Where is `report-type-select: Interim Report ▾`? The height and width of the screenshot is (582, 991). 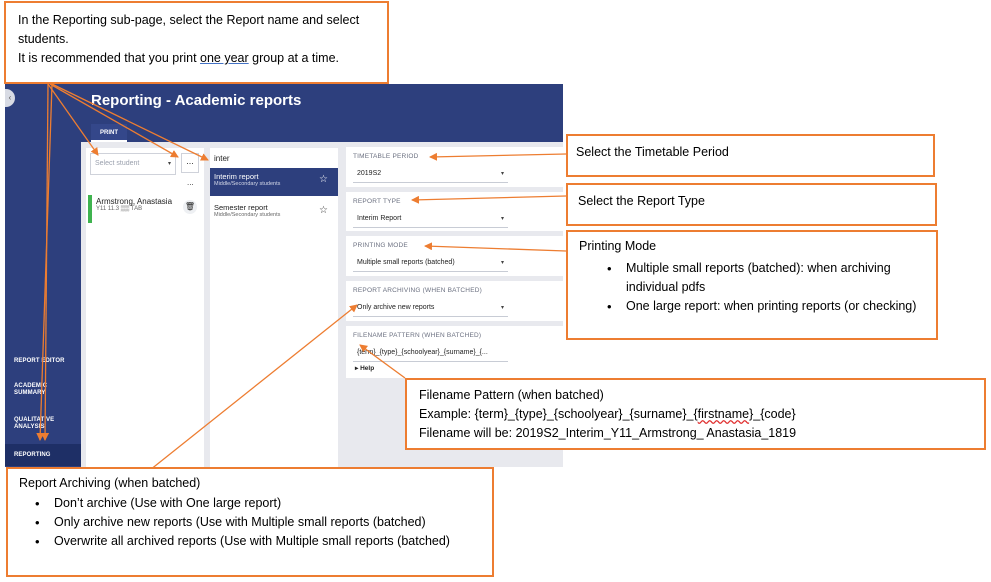
report-type-select: Interim Report ▾ is located at coordinates (430, 220).